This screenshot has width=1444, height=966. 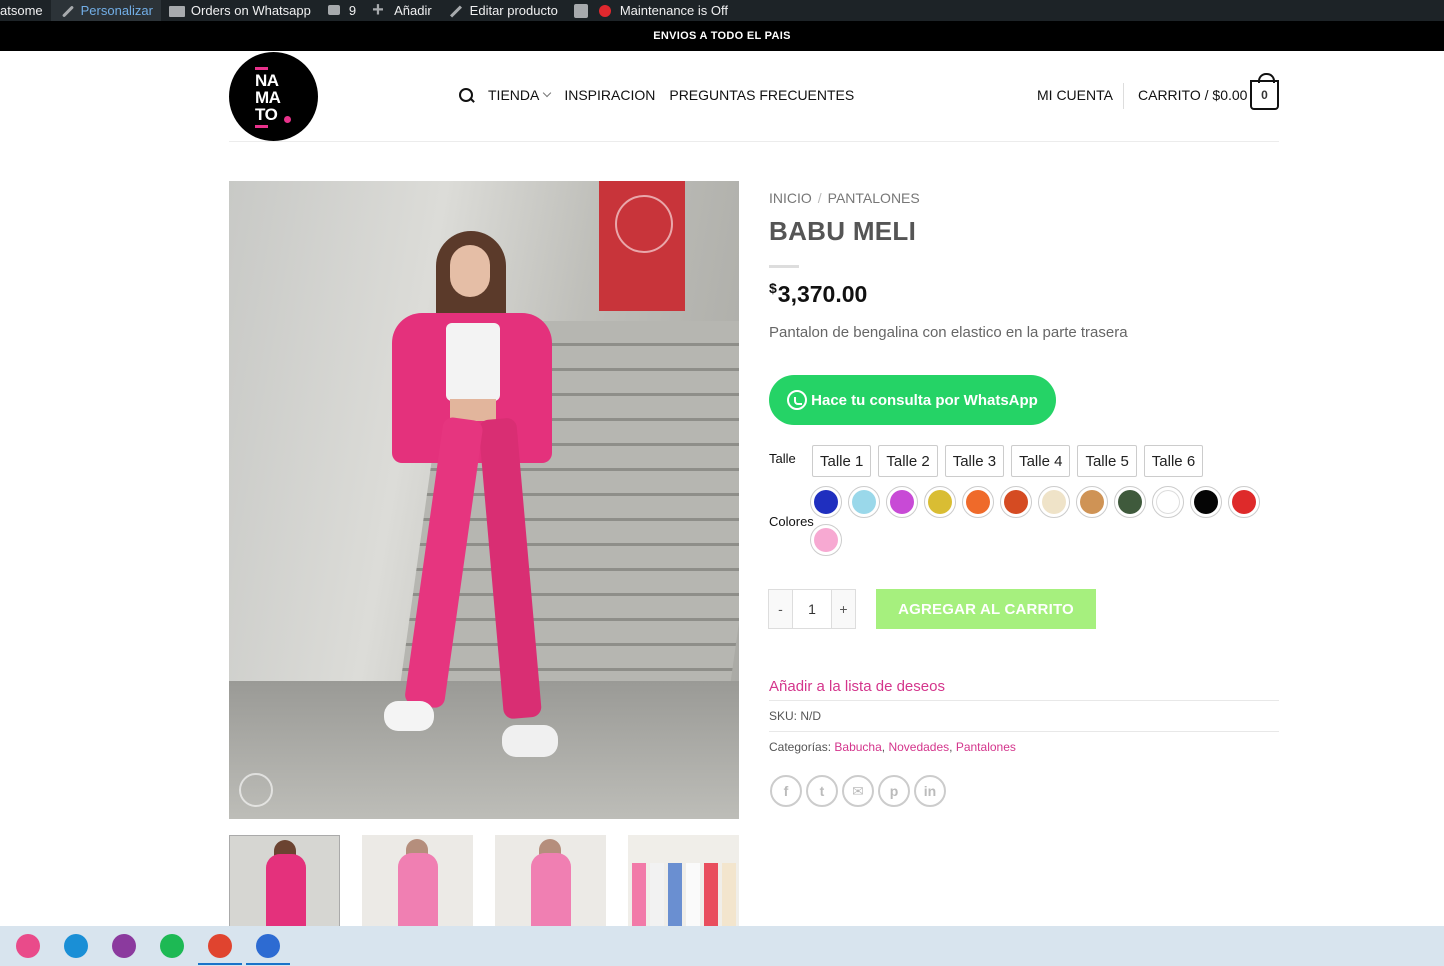 I want to click on my-account-link: MI CUENTA, so click(x=1075, y=95).